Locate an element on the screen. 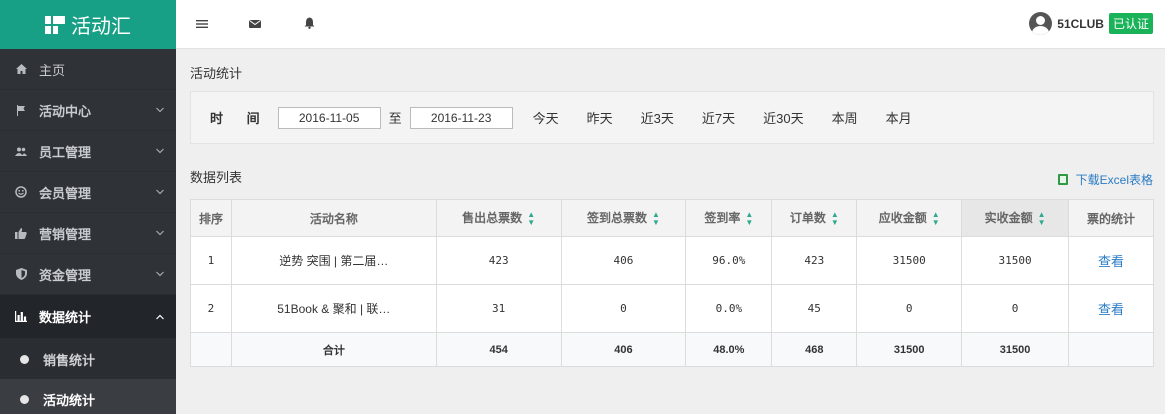 The width and height of the screenshot is (1165, 414). bell-icon is located at coordinates (311, 24).